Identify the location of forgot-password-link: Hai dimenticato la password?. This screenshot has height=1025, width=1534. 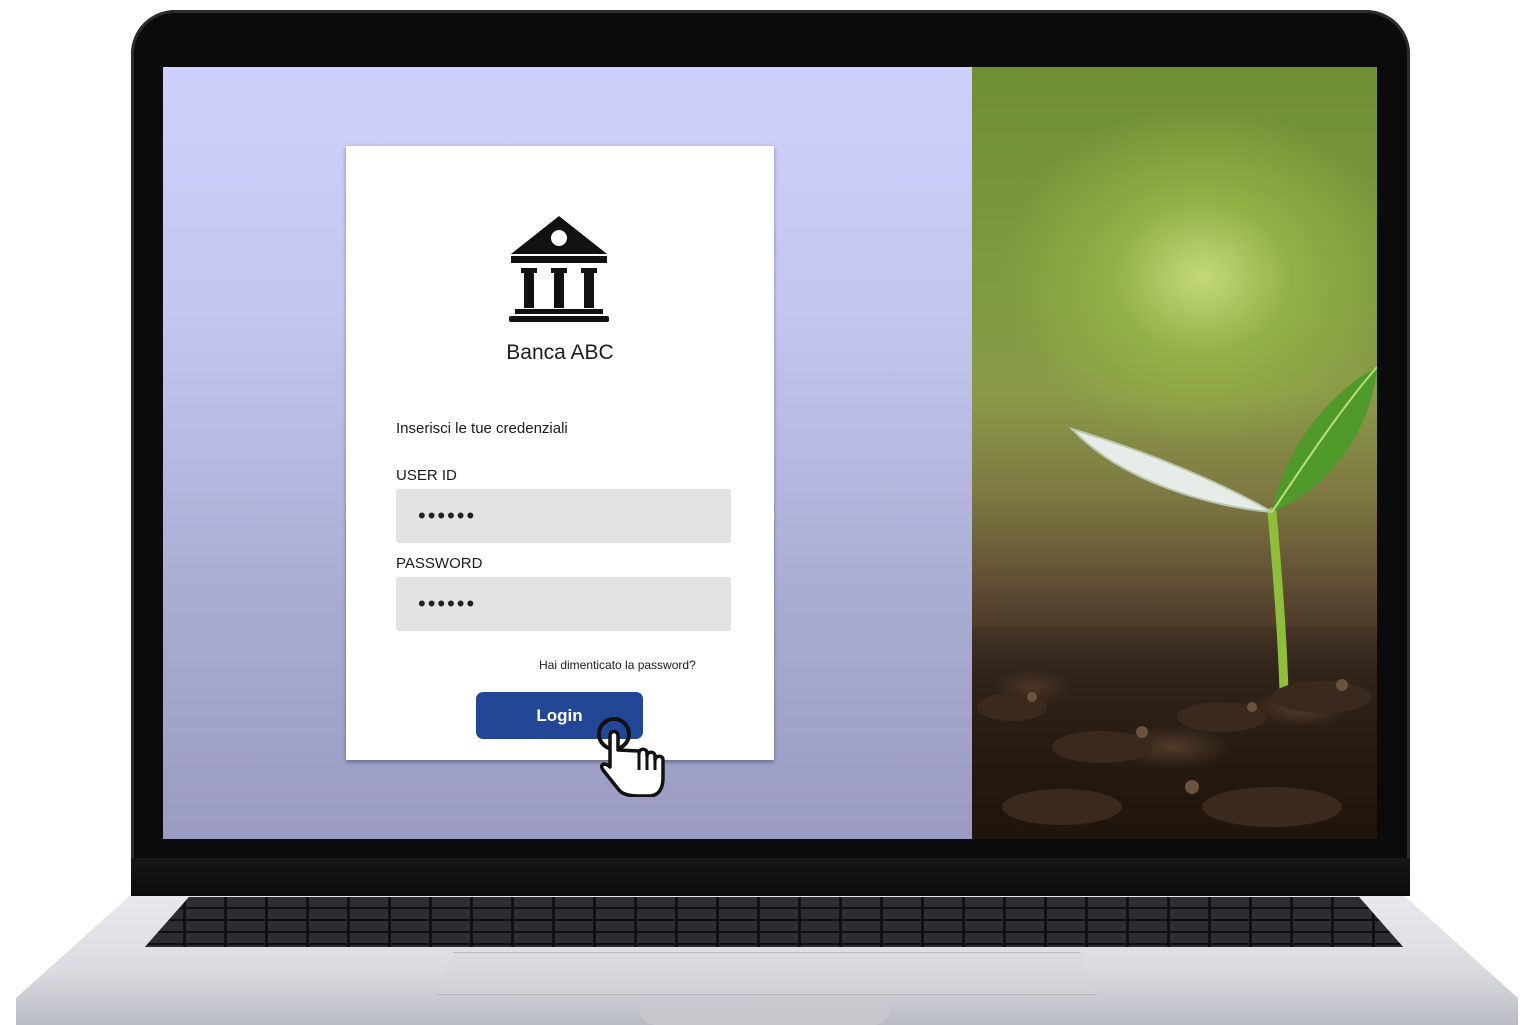
(617, 665).